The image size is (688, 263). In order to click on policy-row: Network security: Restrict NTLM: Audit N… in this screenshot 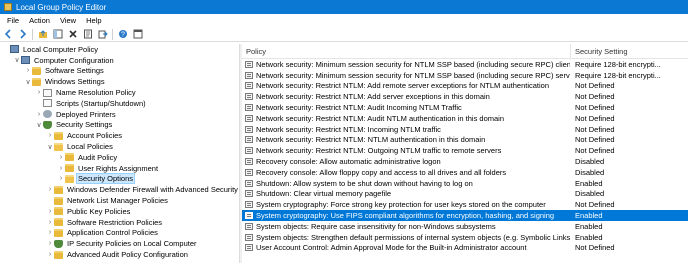, I will do `click(465, 118)`.